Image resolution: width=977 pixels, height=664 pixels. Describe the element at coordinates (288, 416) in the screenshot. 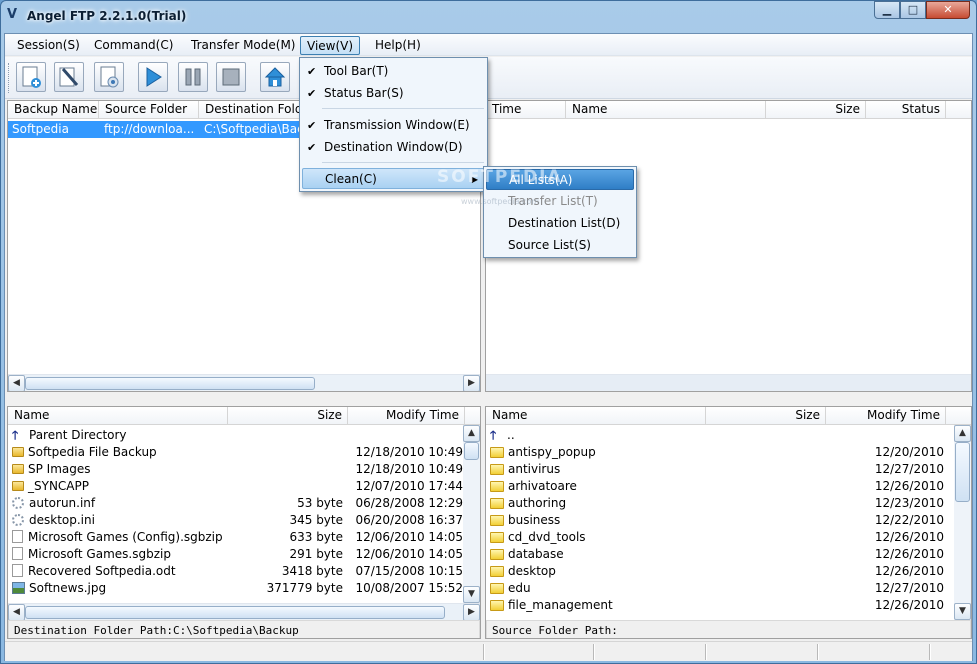

I see `column-local-size: Size` at that location.